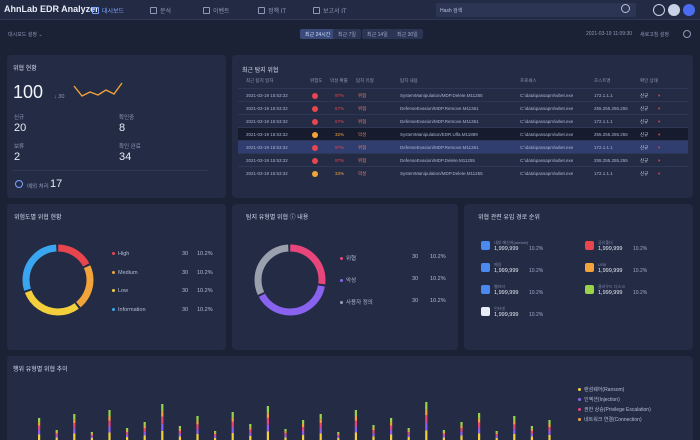 The width and height of the screenshot is (700, 440). Describe the element at coordinates (602, 81) in the screenshot. I see `col-host: 호스트명` at that location.